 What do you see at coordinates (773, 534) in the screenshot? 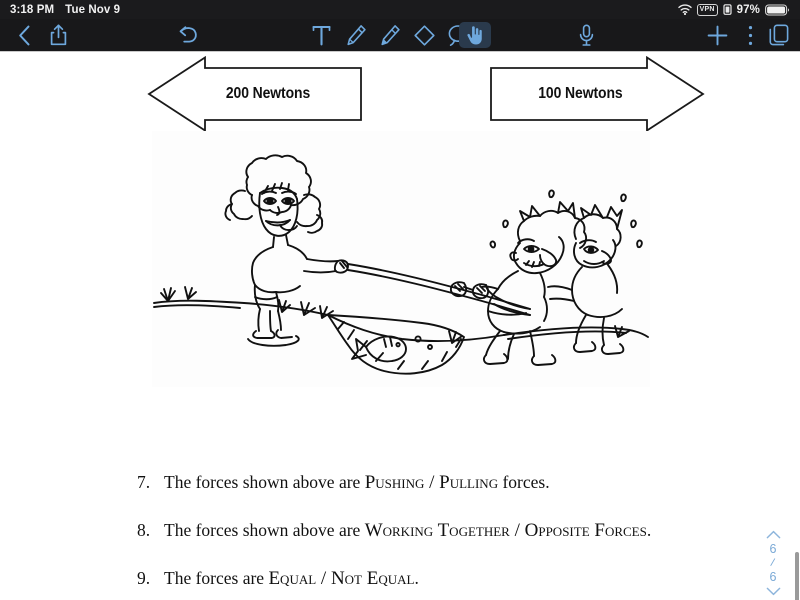
I see `chevron-up-icon` at bounding box center [773, 534].